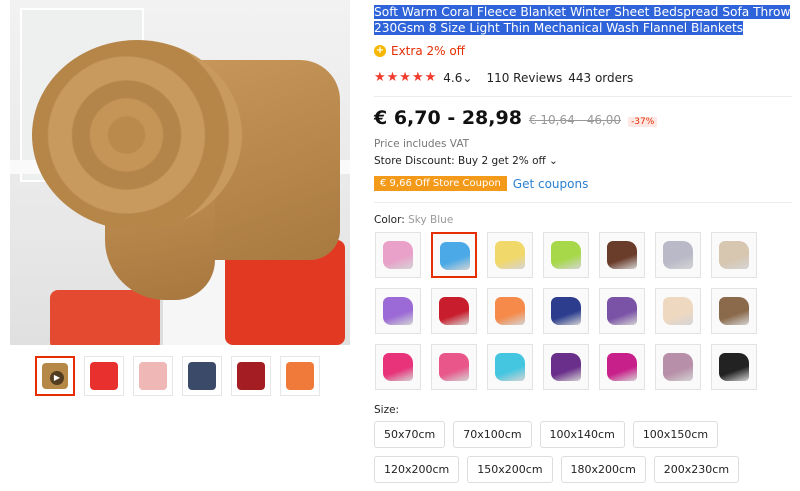 The width and height of the screenshot is (800, 491). Describe the element at coordinates (417, 469) in the screenshot. I see `size-option: 120x200cm` at that location.